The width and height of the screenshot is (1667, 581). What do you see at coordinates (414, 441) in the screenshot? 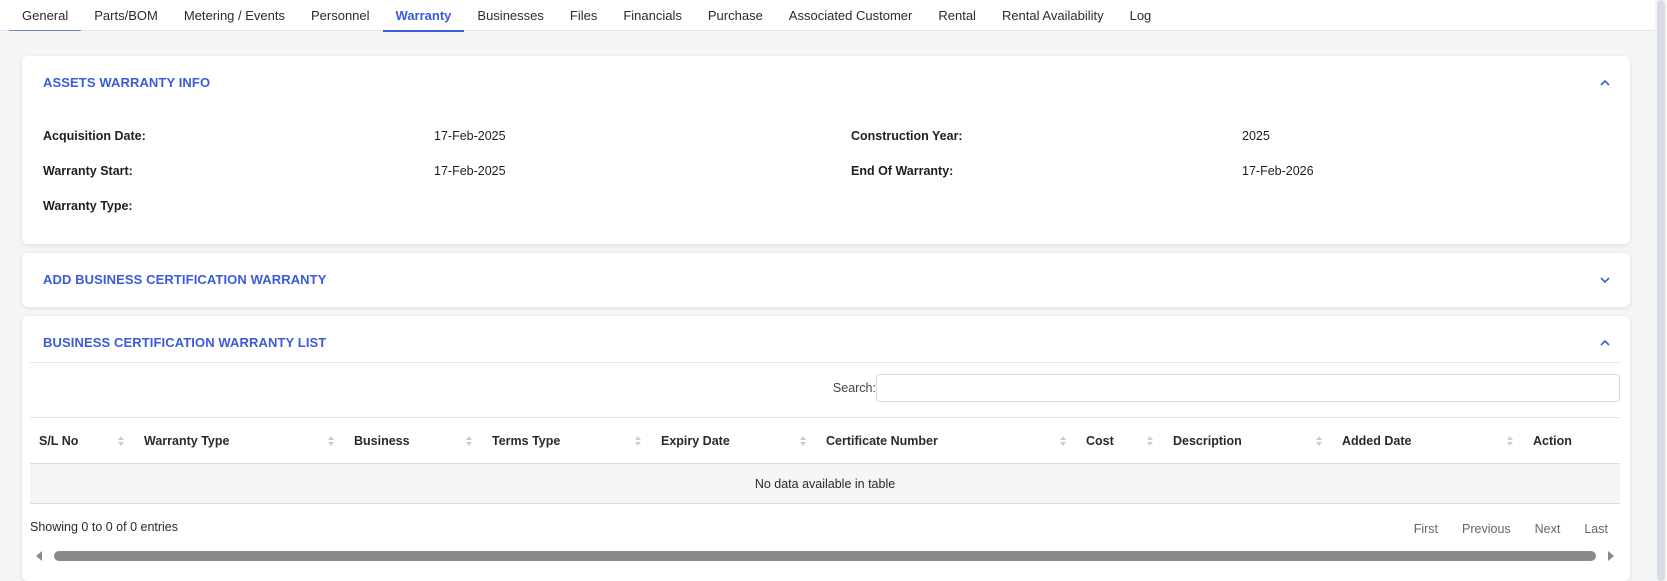
I see `column-header-business: Business` at bounding box center [414, 441].